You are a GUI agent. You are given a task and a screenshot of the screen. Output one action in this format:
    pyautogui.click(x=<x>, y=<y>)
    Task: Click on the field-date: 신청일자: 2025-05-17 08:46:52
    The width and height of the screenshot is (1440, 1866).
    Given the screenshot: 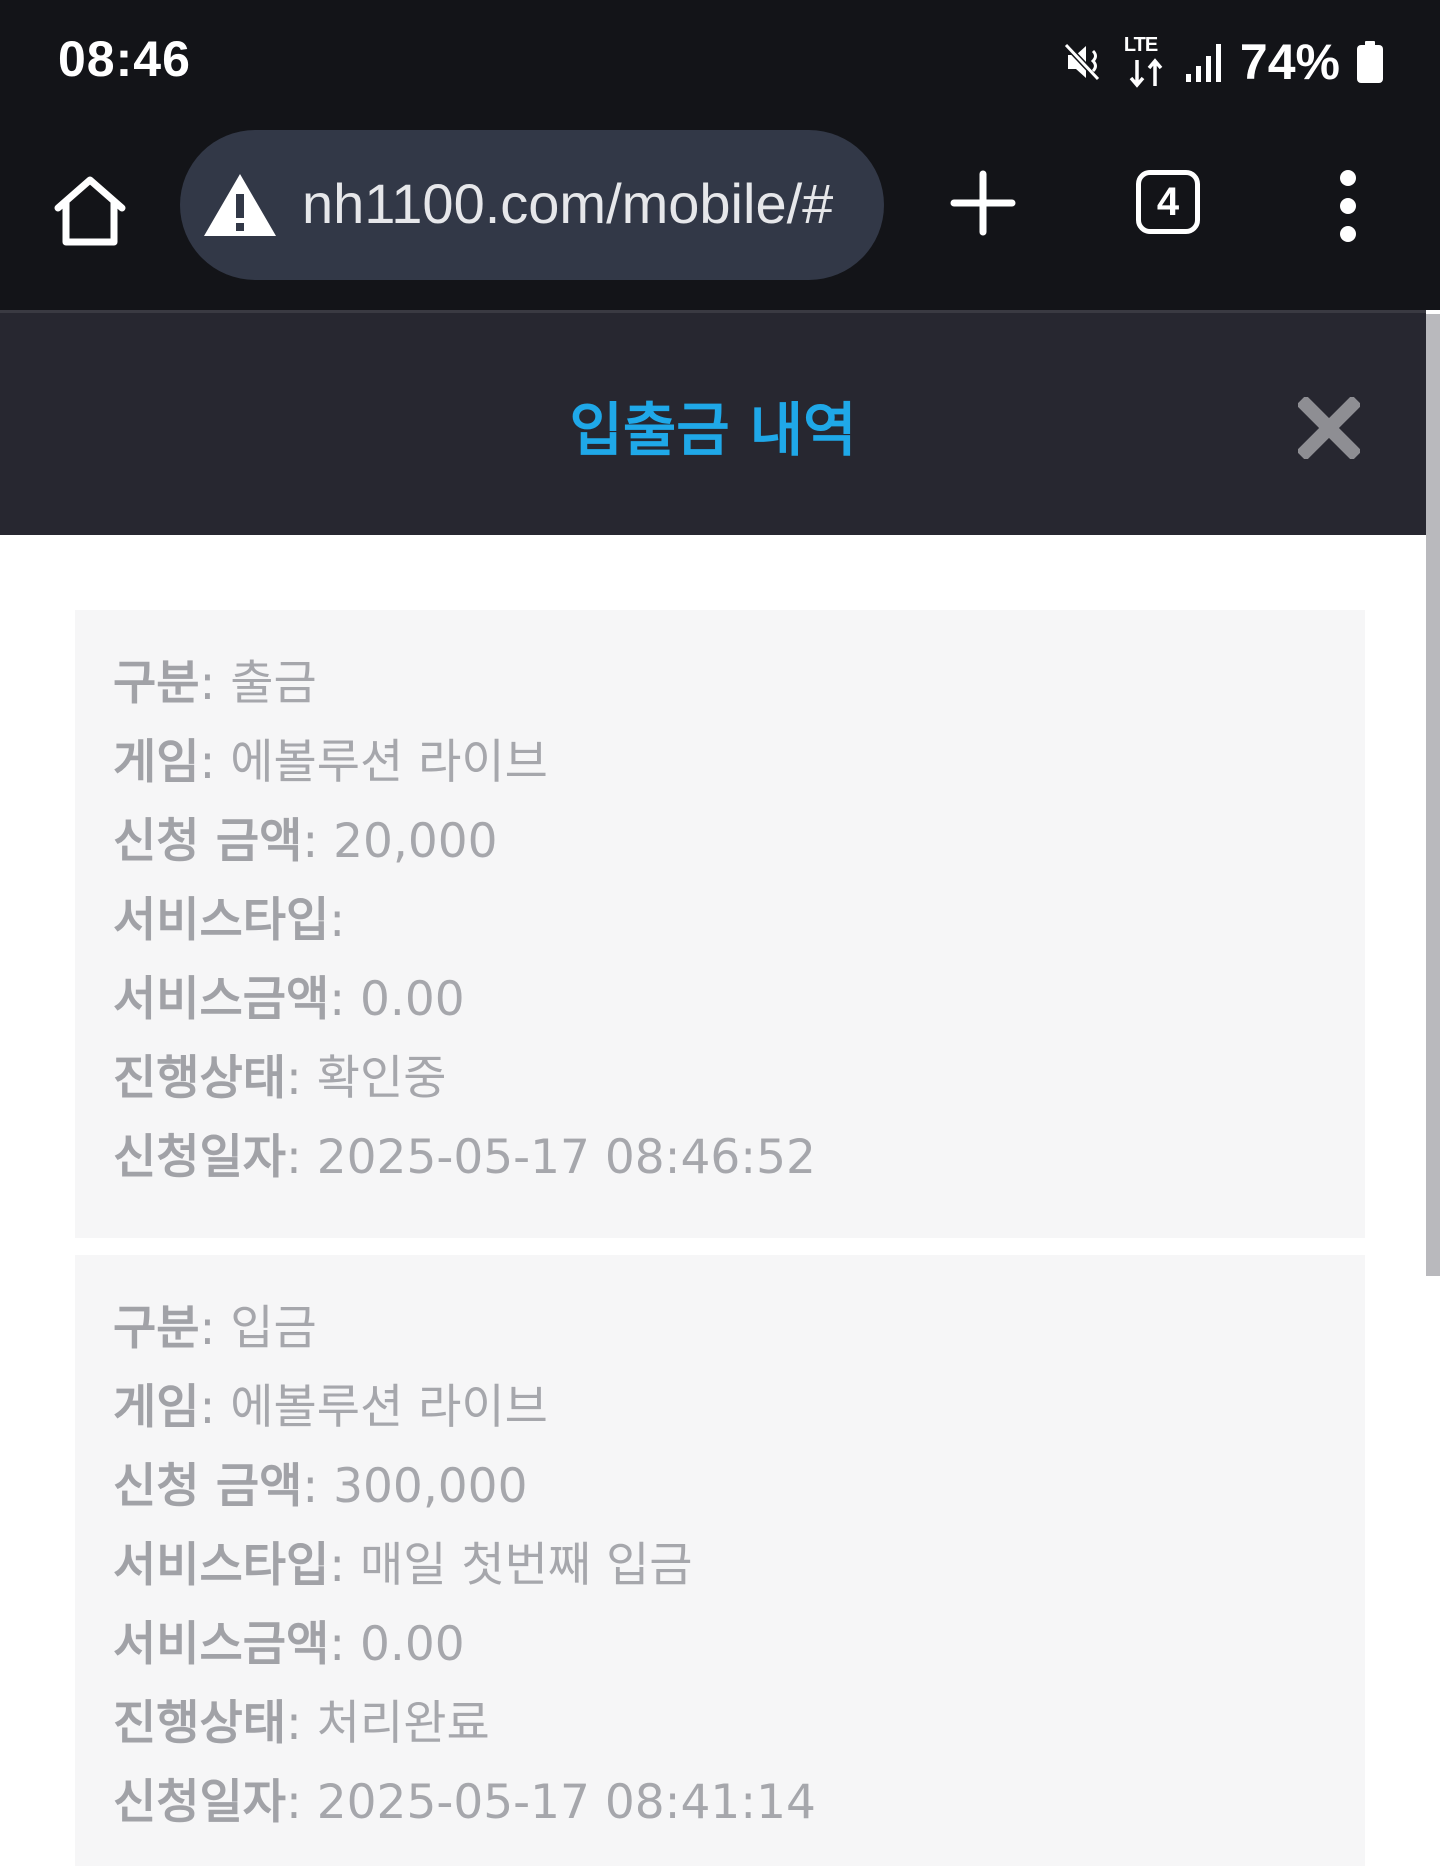 What is the action you would take?
    pyautogui.click(x=464, y=1157)
    